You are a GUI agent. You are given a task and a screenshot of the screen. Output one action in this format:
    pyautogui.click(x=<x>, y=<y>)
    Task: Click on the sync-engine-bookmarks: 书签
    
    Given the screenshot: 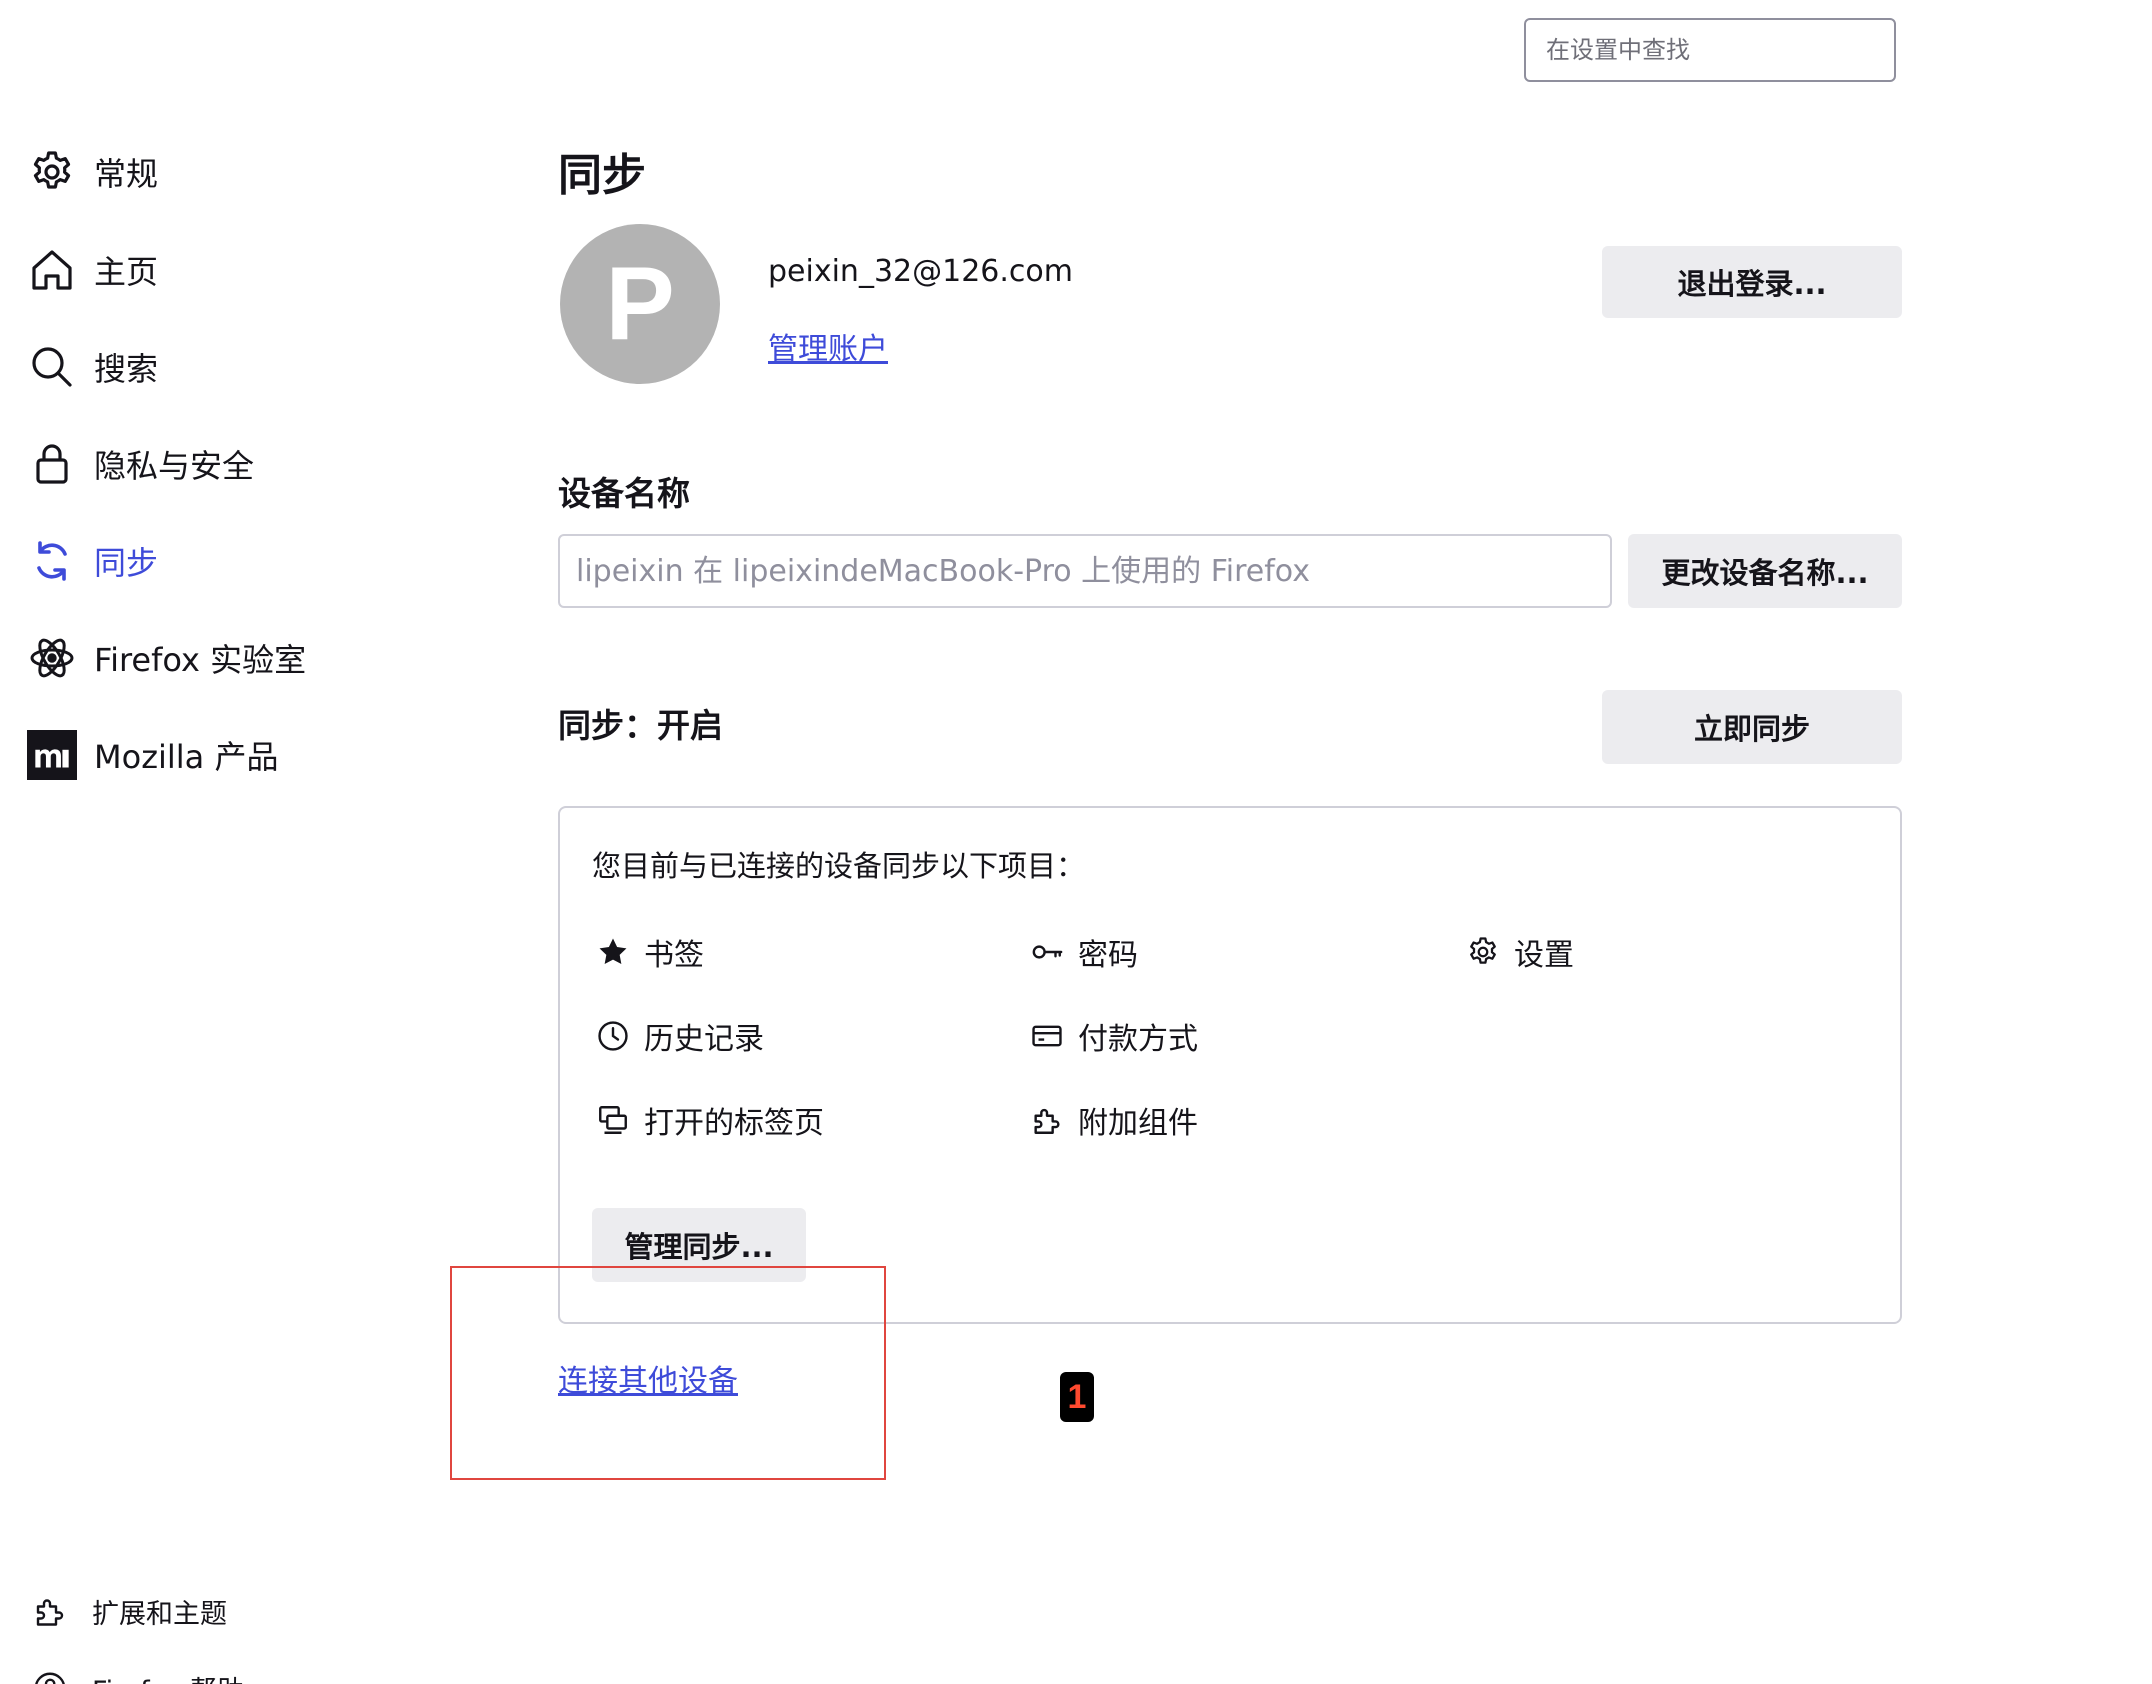 What is the action you would take?
    pyautogui.click(x=649, y=952)
    